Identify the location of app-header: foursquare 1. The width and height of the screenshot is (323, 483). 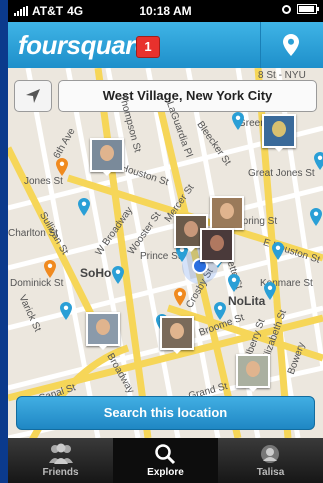
(165, 45).